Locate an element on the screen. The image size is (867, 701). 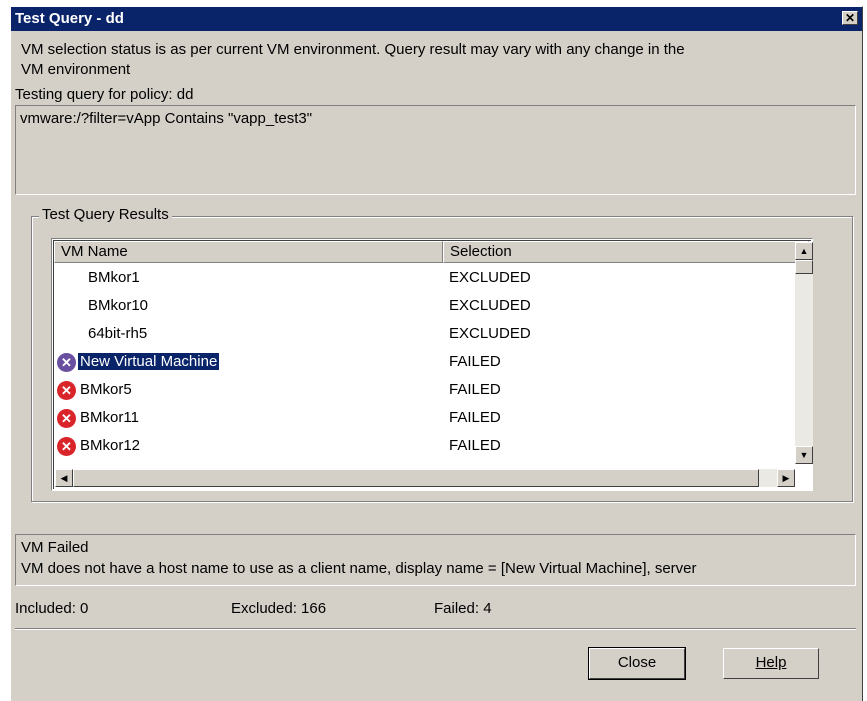
scroll-down-icon: ▼ is located at coordinates (804, 455).